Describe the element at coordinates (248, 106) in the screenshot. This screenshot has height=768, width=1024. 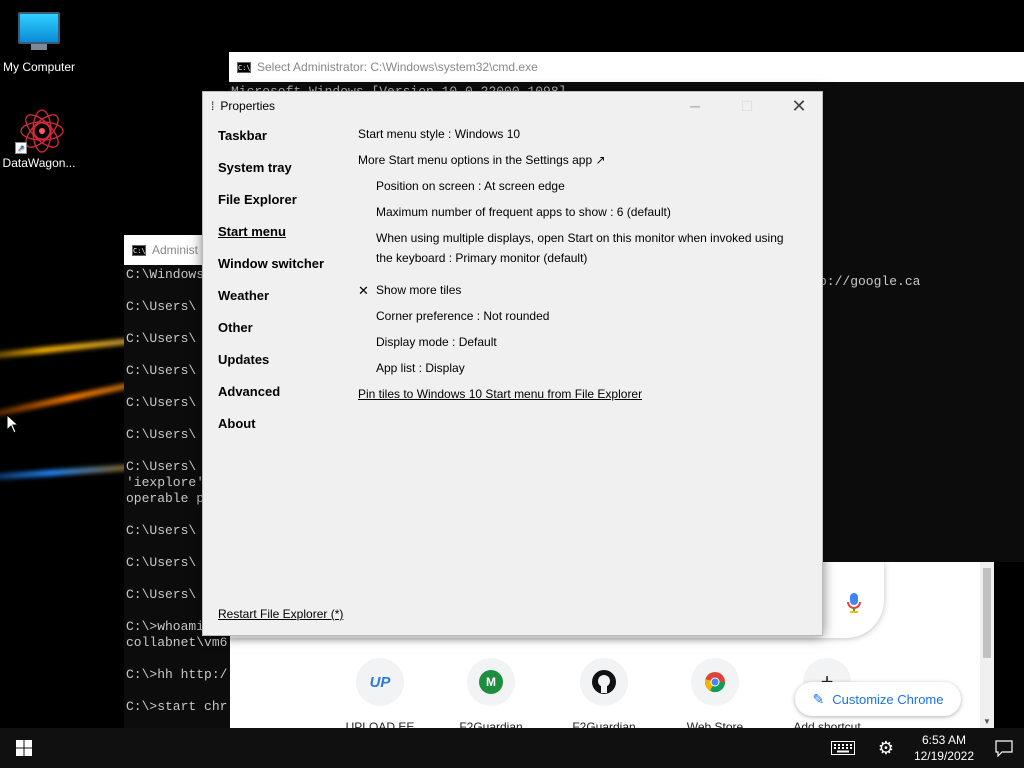
I see `properties-title: Properties` at that location.